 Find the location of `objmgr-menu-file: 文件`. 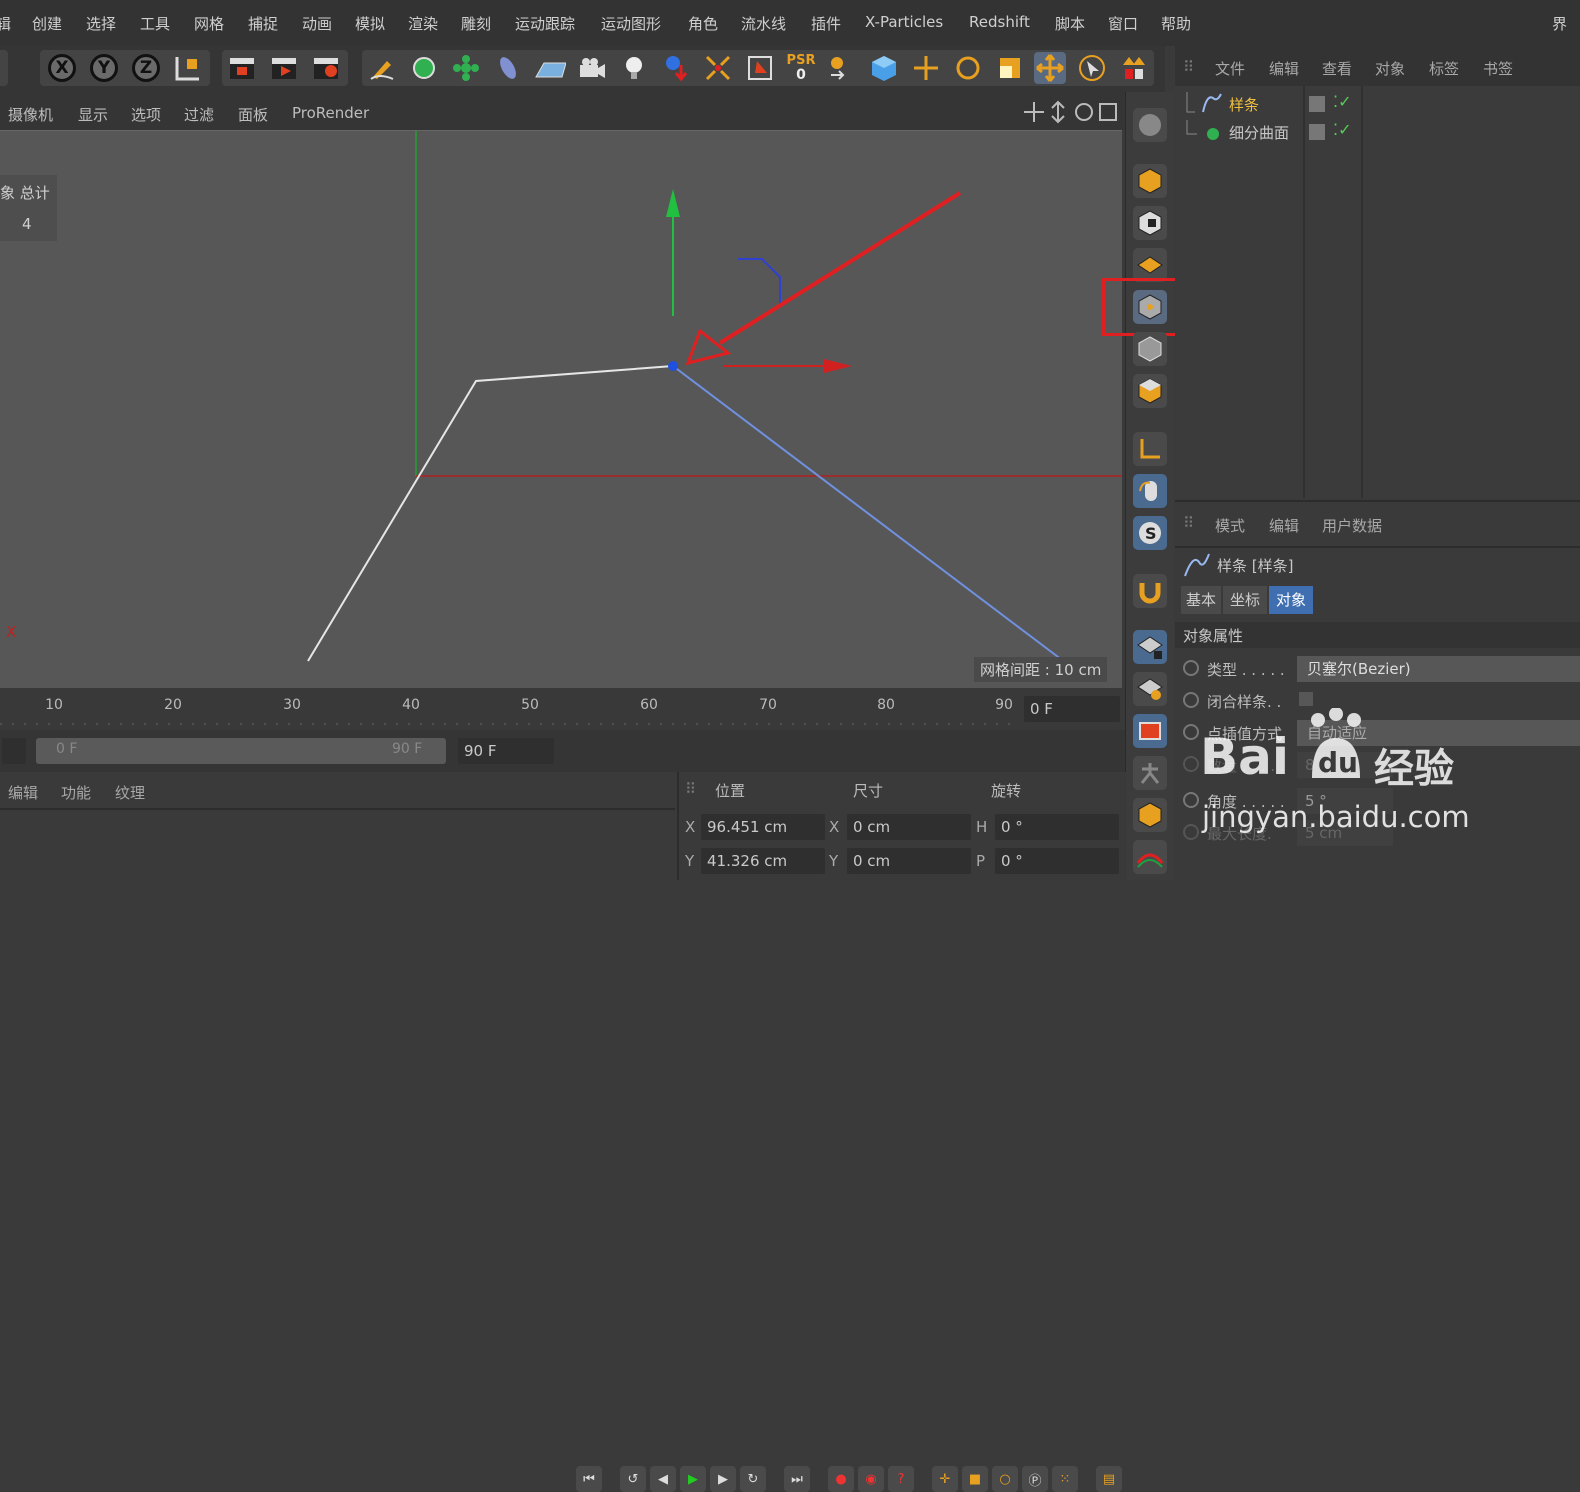

objmgr-menu-file: 文件 is located at coordinates (1230, 68).